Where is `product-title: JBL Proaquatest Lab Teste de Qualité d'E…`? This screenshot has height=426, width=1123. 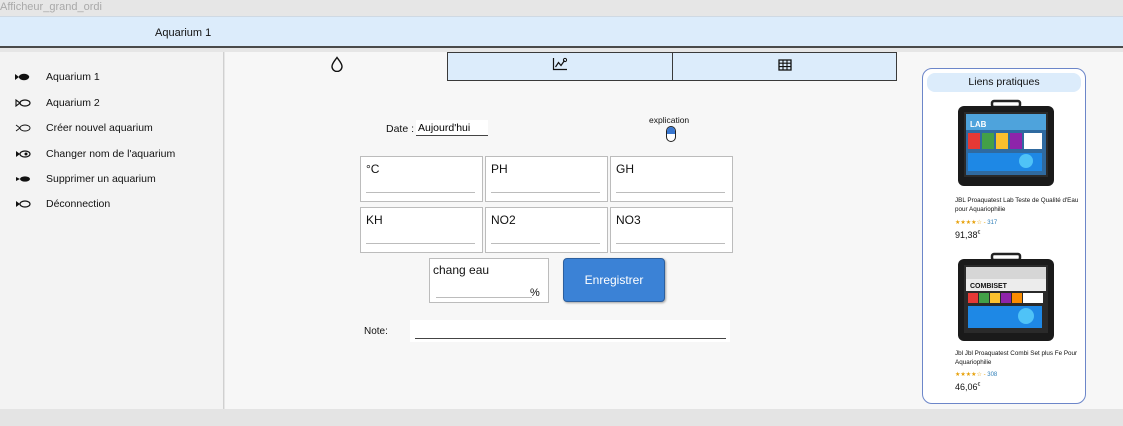 product-title: JBL Proaquatest Lab Teste de Qualité d'E… is located at coordinates (1017, 205).